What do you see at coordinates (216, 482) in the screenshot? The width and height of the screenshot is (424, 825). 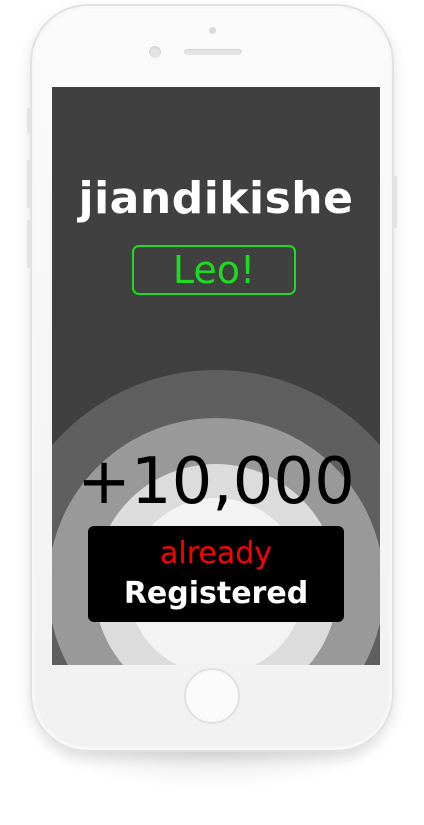 I see `registered-count: +10,000` at bounding box center [216, 482].